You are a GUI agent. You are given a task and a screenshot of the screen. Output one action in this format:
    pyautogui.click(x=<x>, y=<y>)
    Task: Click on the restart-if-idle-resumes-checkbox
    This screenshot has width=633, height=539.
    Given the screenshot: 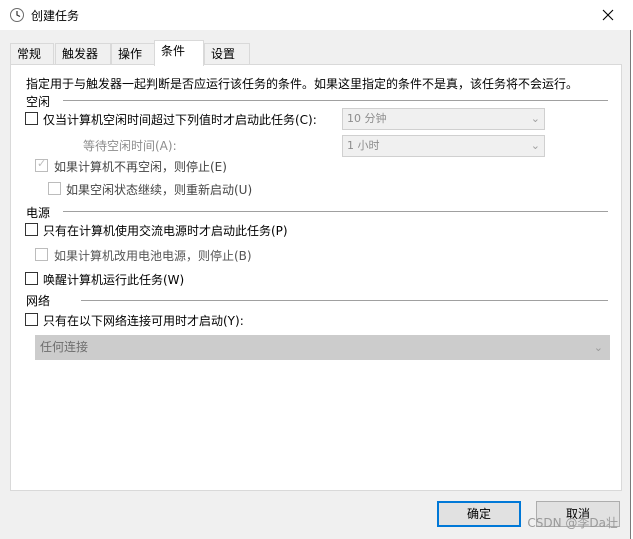 What is the action you would take?
    pyautogui.click(x=54, y=188)
    